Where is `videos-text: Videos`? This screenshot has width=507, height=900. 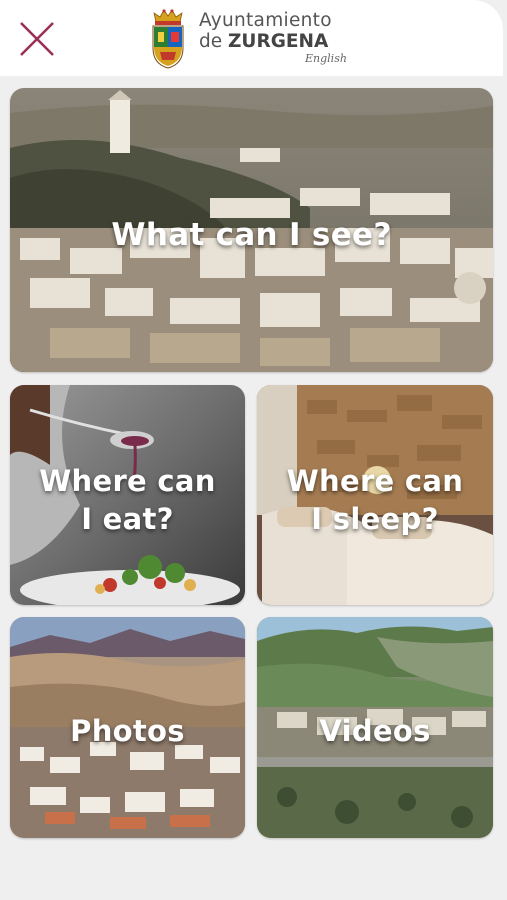 videos-text: Videos is located at coordinates (375, 730).